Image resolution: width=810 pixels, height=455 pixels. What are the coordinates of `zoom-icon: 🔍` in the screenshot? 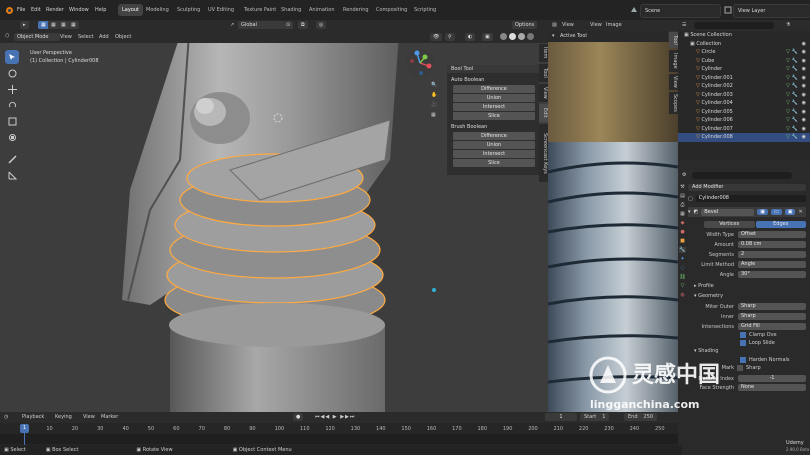 It's located at (434, 85).